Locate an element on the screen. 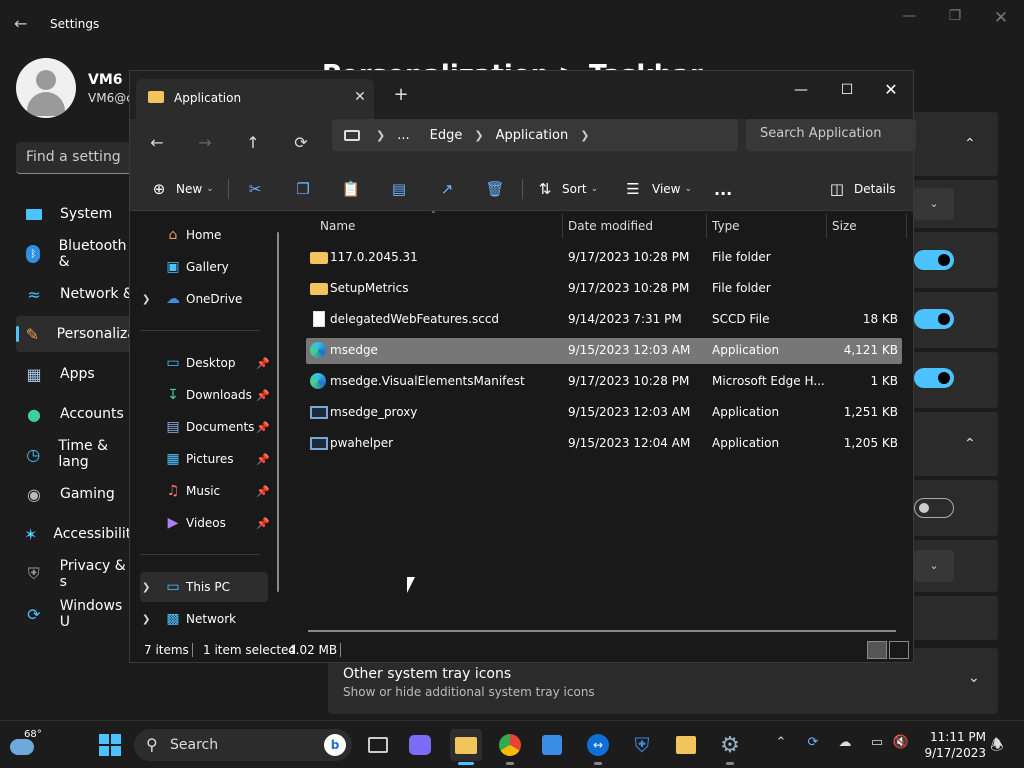 The image size is (1024, 768). column-header-type: Type is located at coordinates (726, 226).